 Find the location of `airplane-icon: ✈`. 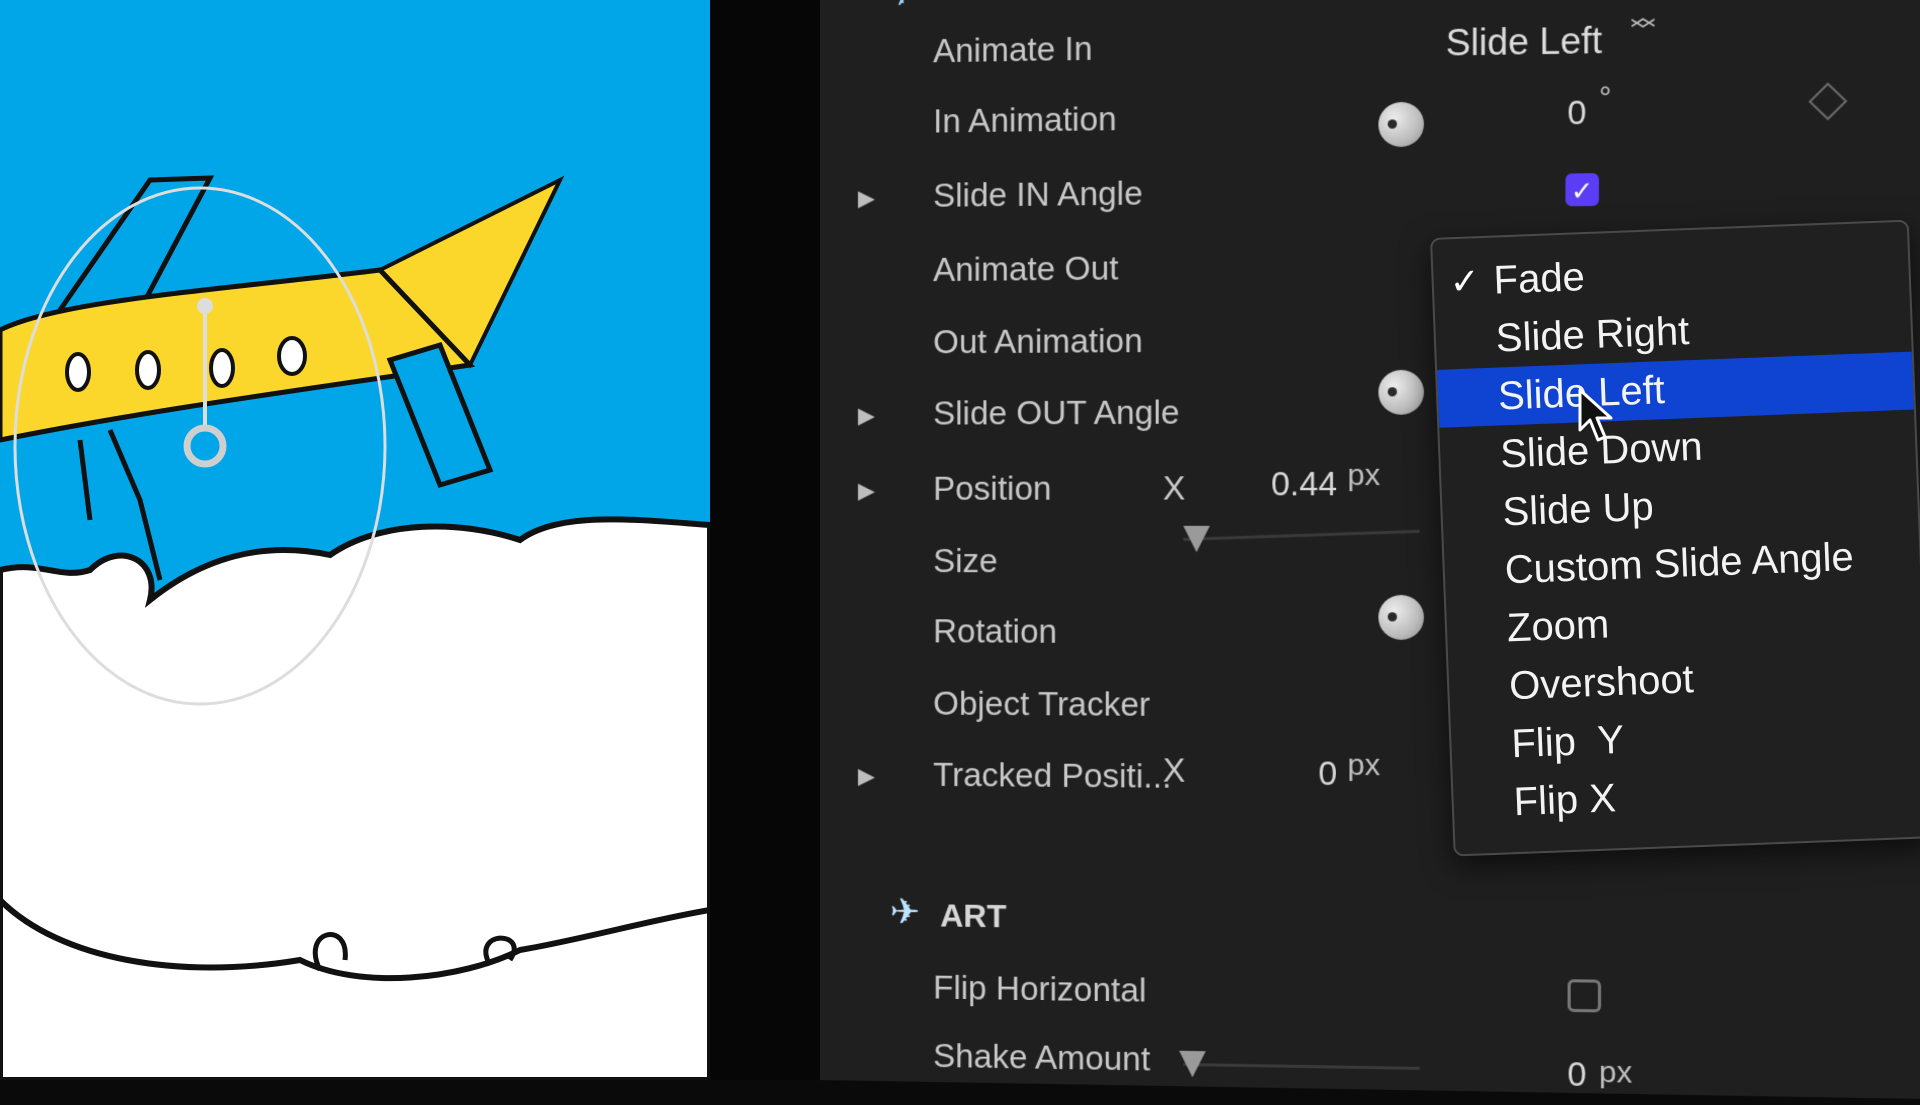

airplane-icon: ✈ is located at coordinates (905, 911).